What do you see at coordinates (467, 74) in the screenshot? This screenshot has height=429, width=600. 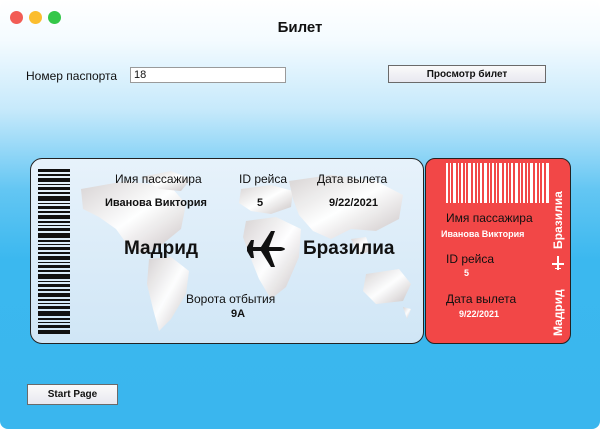 I see `view-ticket-button: Просмотр билет` at bounding box center [467, 74].